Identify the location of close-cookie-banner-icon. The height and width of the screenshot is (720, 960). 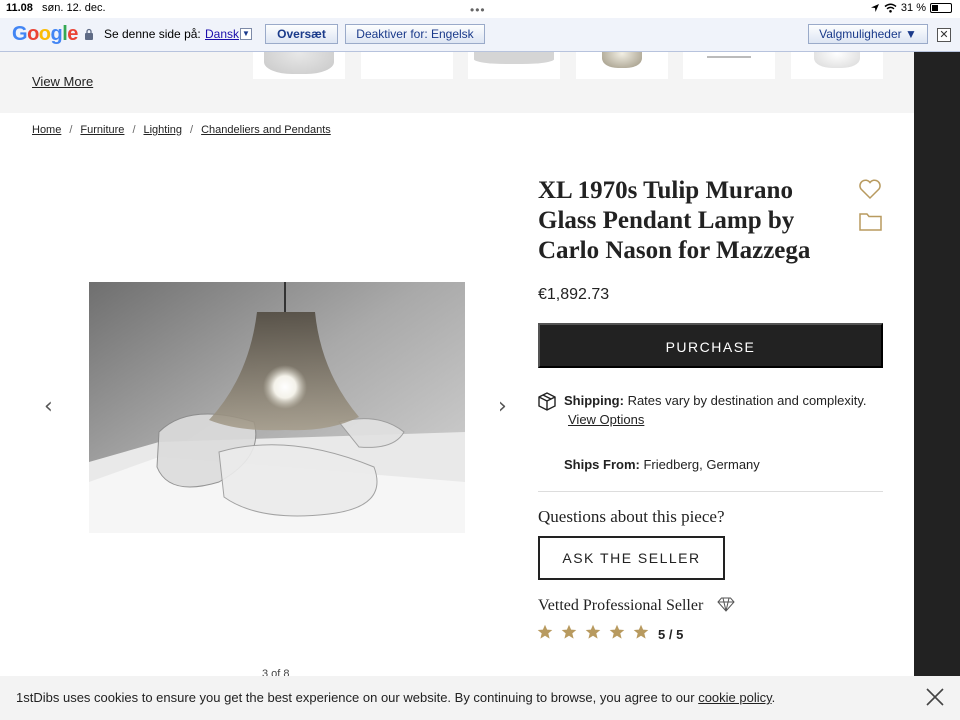
(935, 697).